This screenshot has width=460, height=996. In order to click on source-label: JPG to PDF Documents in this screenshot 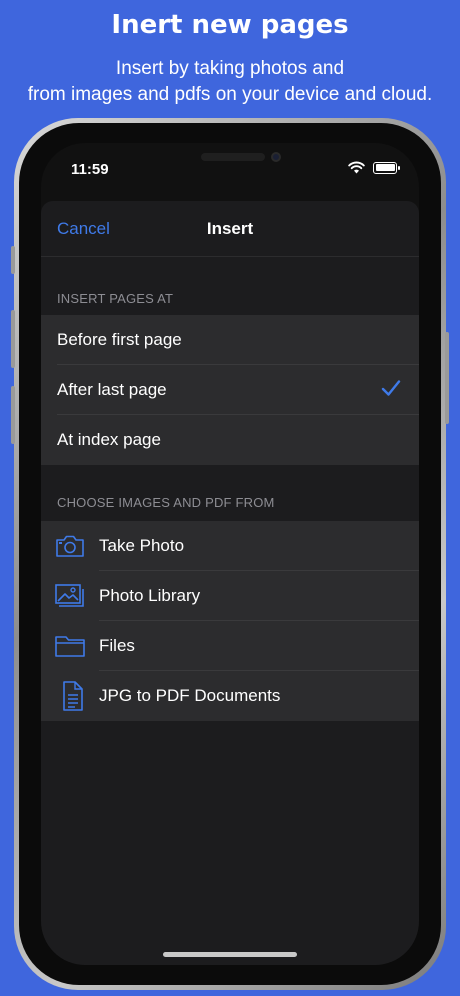, I will do `click(190, 695)`.